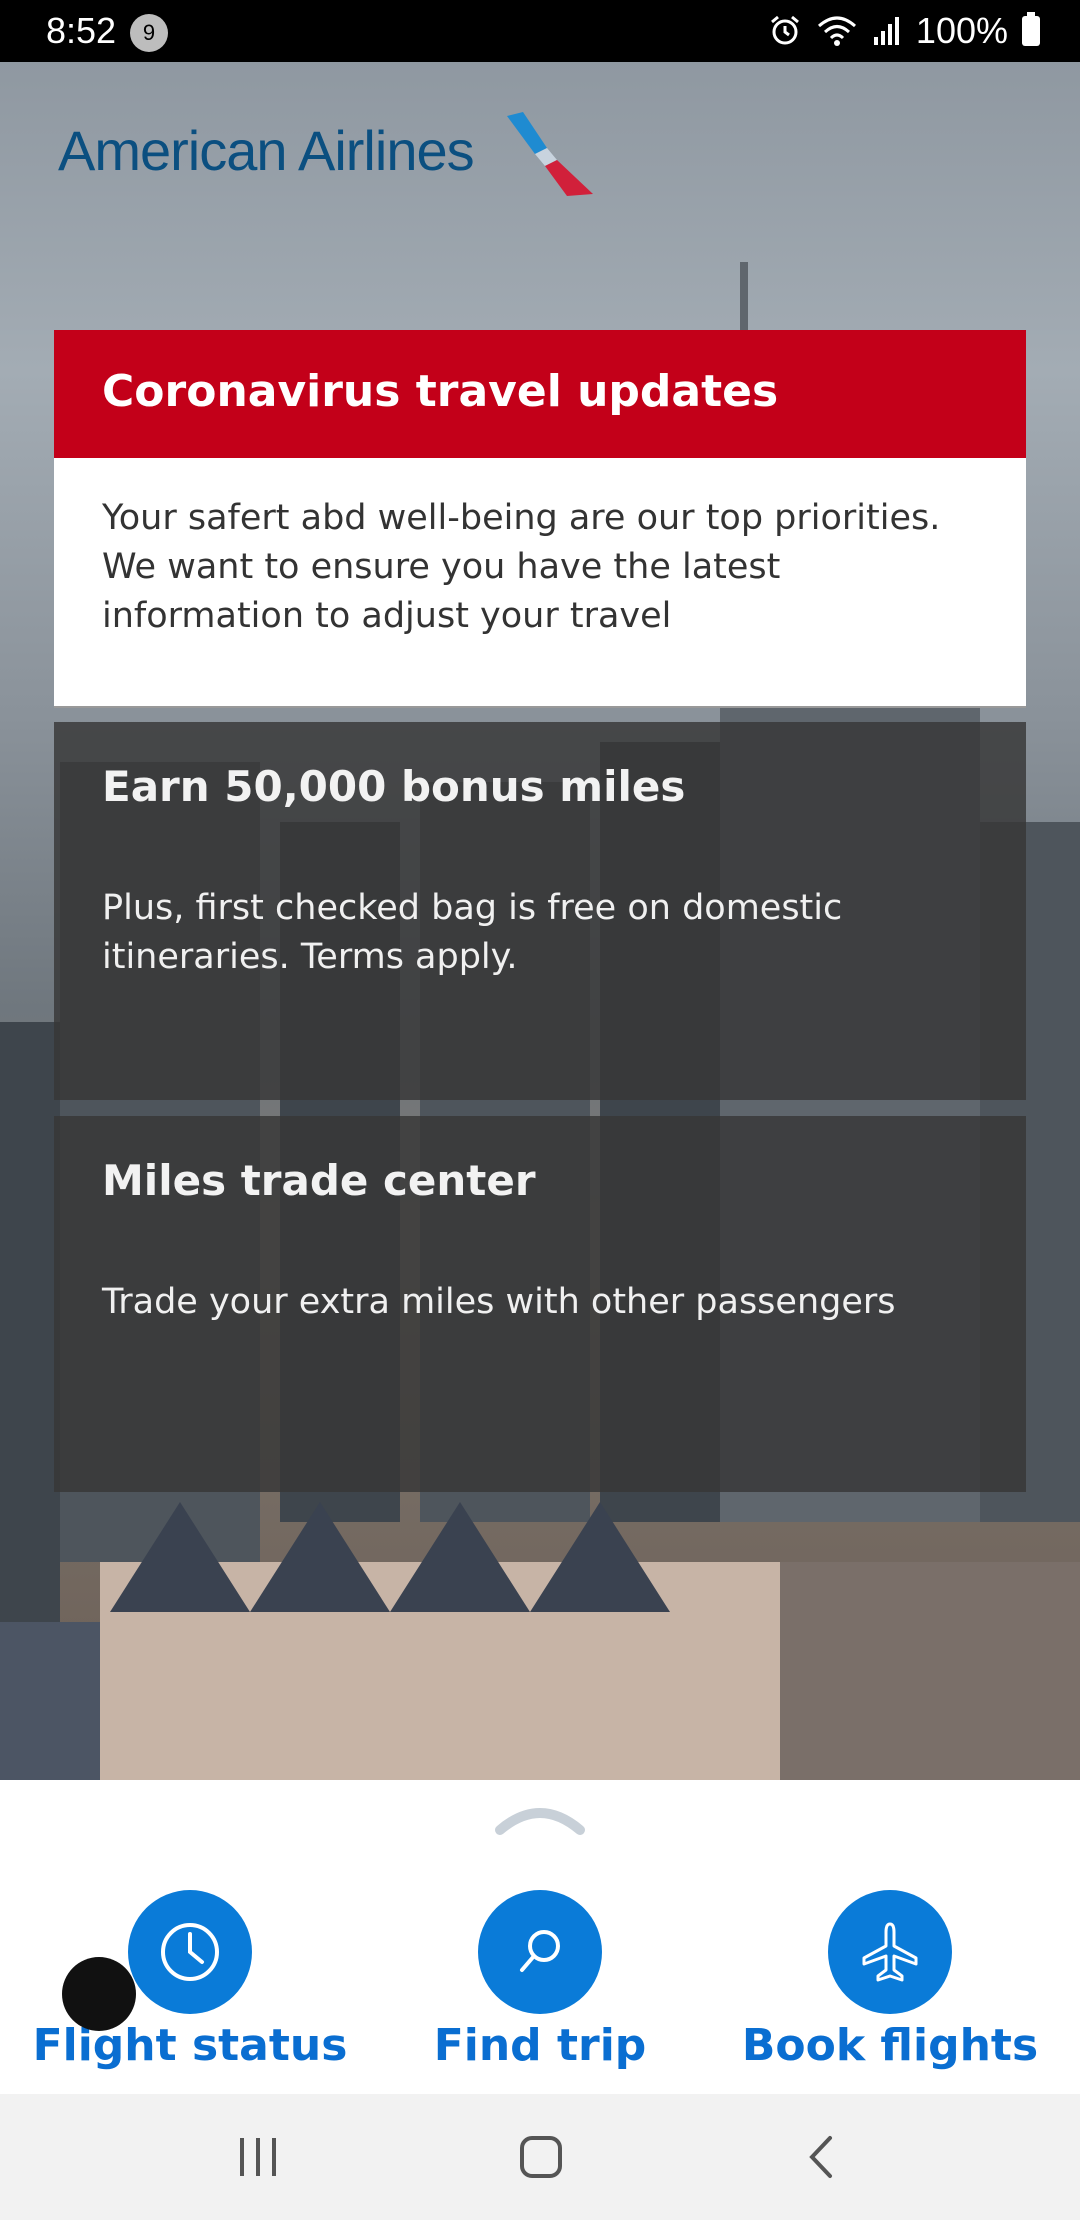 The width and height of the screenshot is (1080, 2220). I want to click on airplane-icon, so click(890, 1952).